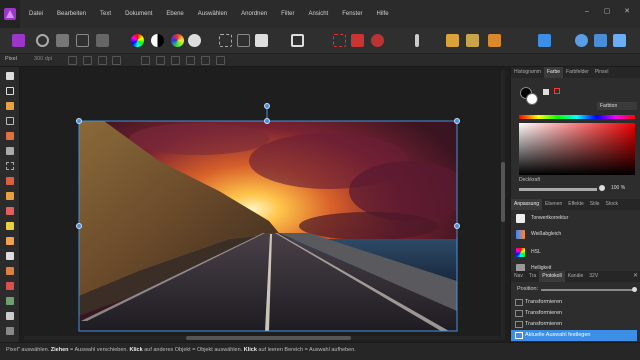 Image resolution: width=640 pixels, height=360 pixels. I want to click on history-panel-tabs: Nav Tra Protokoll Kanäle 32V ✕, so click(575, 276).